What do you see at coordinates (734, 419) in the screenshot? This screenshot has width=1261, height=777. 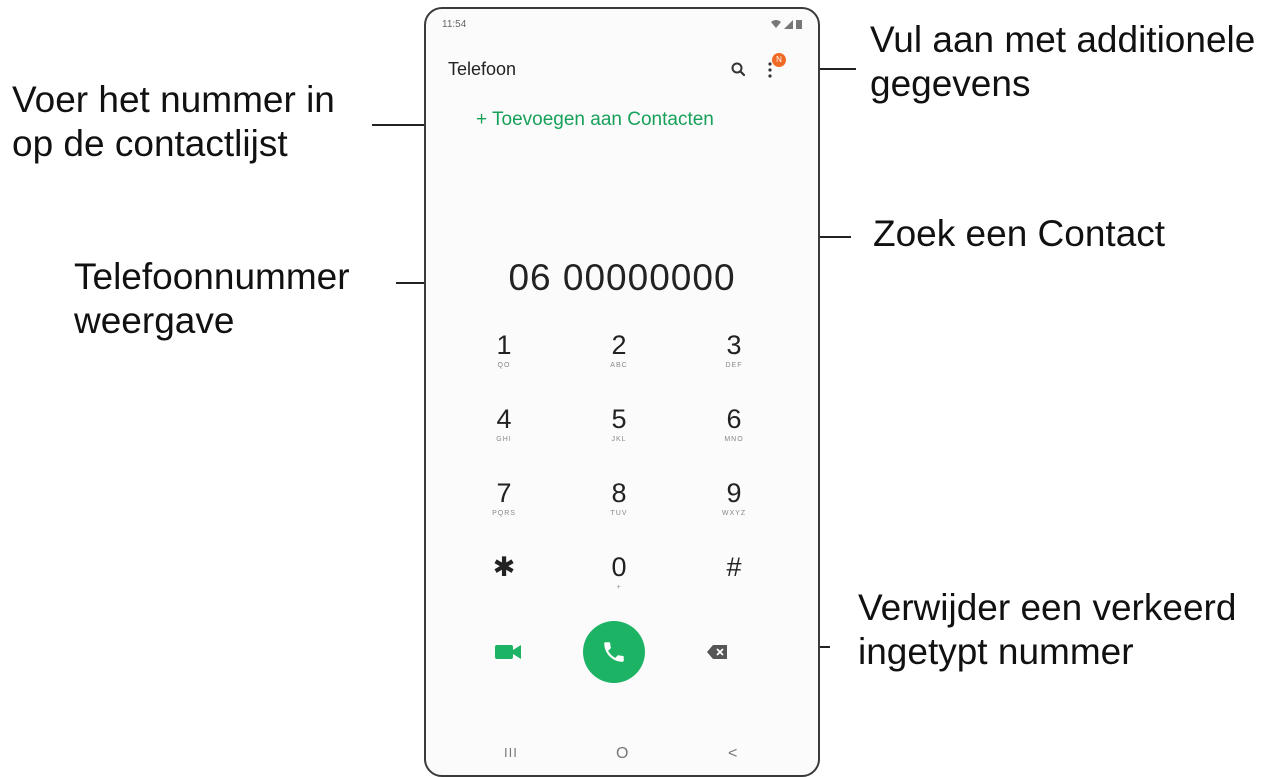 I see `key-digit: 6` at bounding box center [734, 419].